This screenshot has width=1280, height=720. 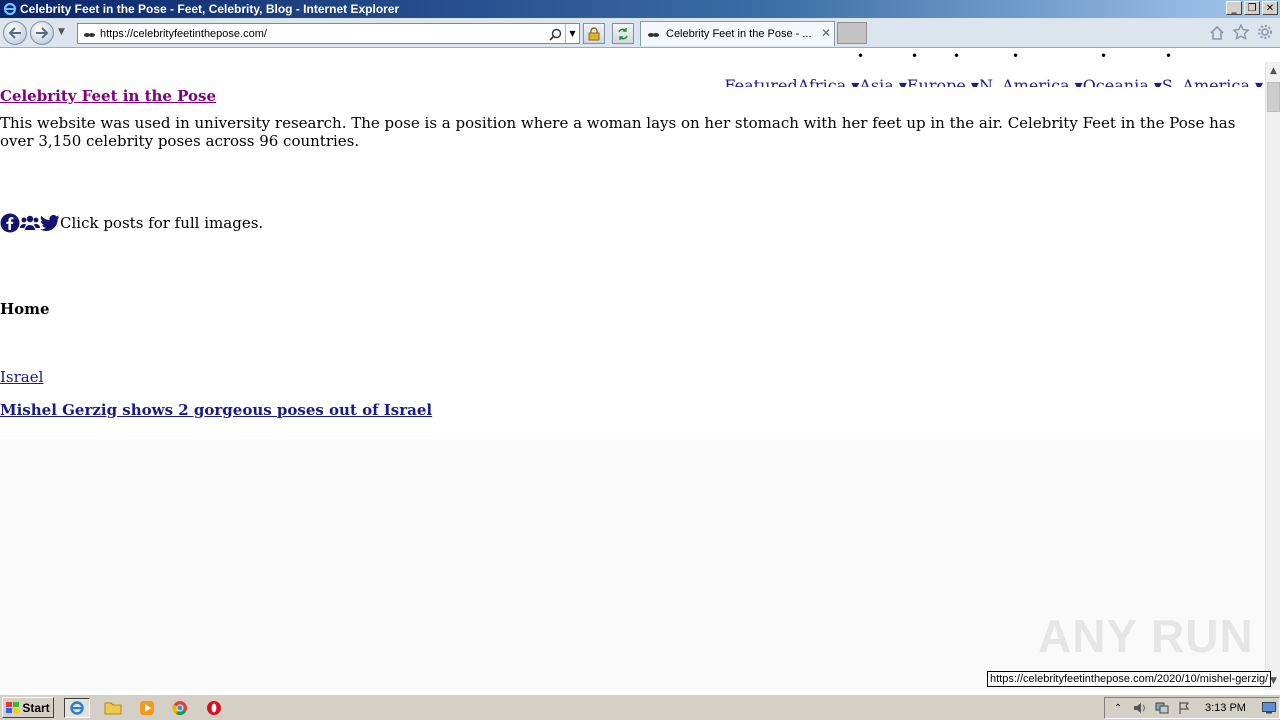 What do you see at coordinates (147, 708) in the screenshot?
I see `taskbar-media-player-icon` at bounding box center [147, 708].